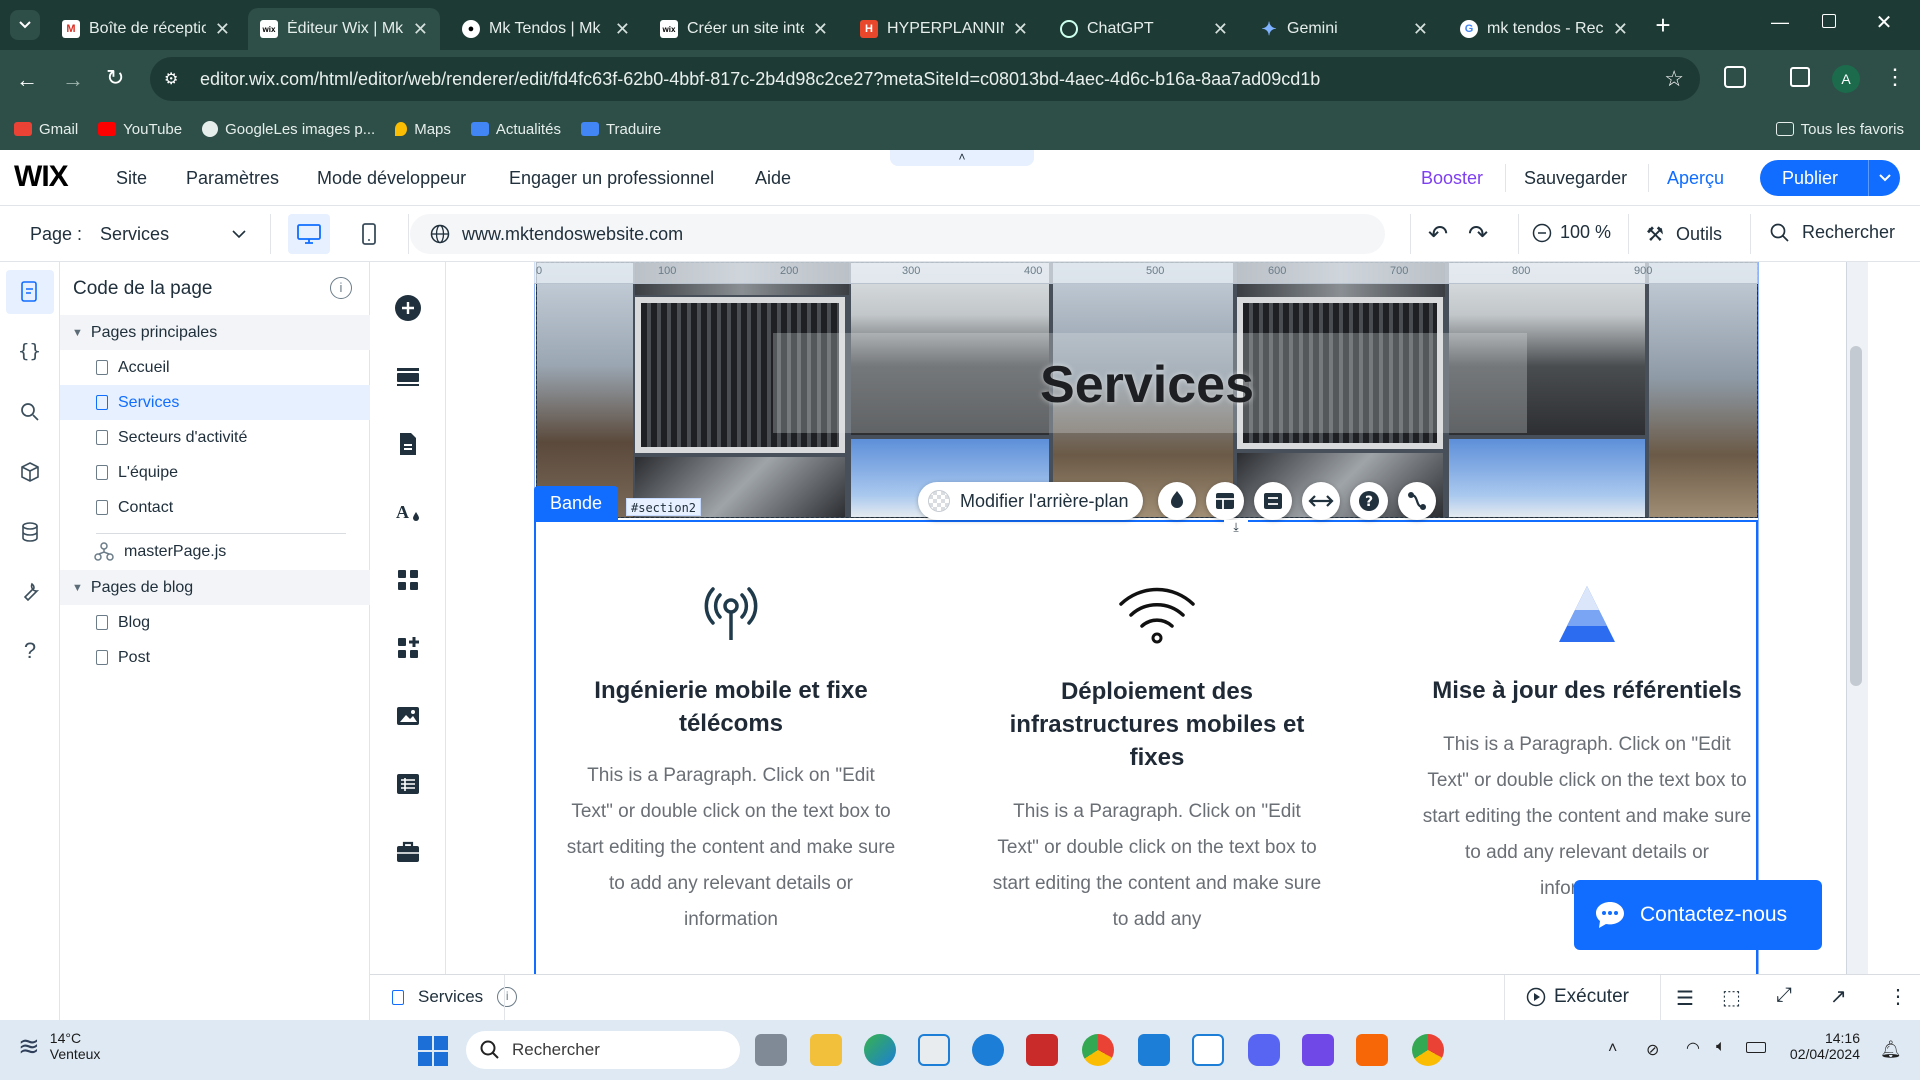  Describe the element at coordinates (1571, 232) in the screenshot. I see `zoom-control: 100 %` at that location.